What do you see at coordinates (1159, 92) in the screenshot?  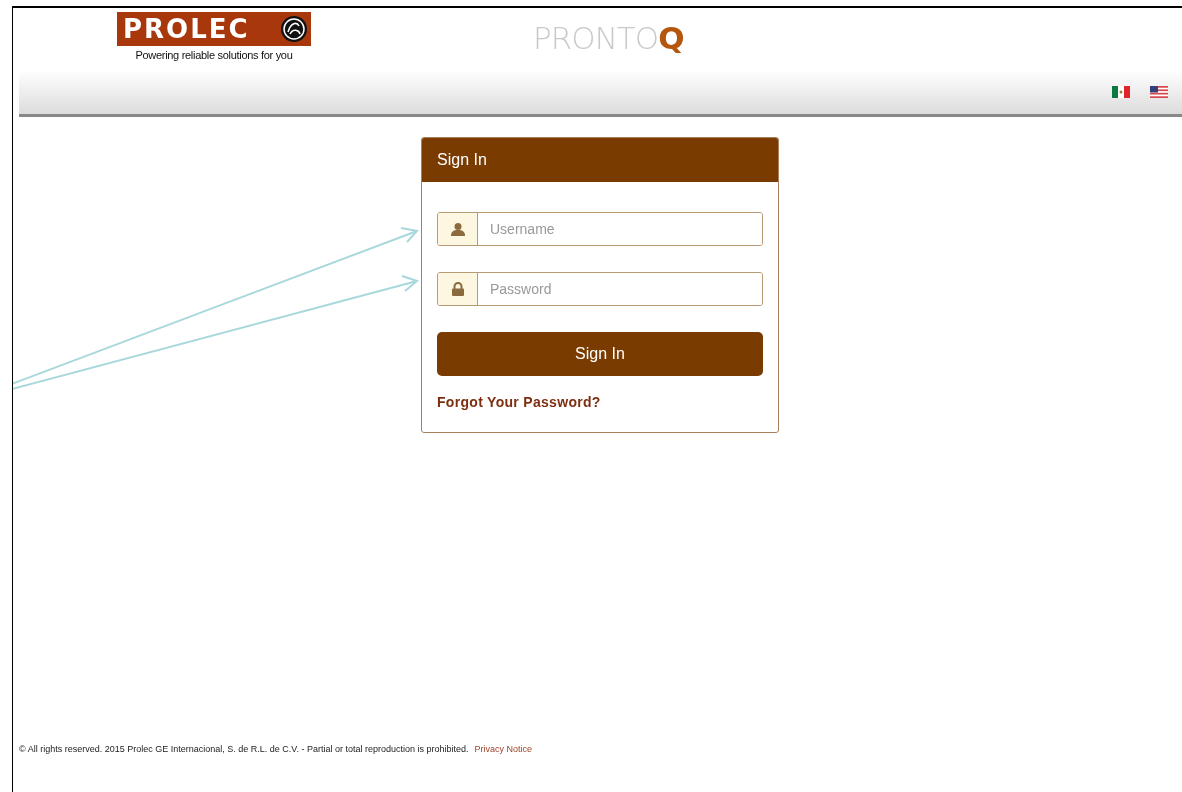 I see `us-flag-icon` at bounding box center [1159, 92].